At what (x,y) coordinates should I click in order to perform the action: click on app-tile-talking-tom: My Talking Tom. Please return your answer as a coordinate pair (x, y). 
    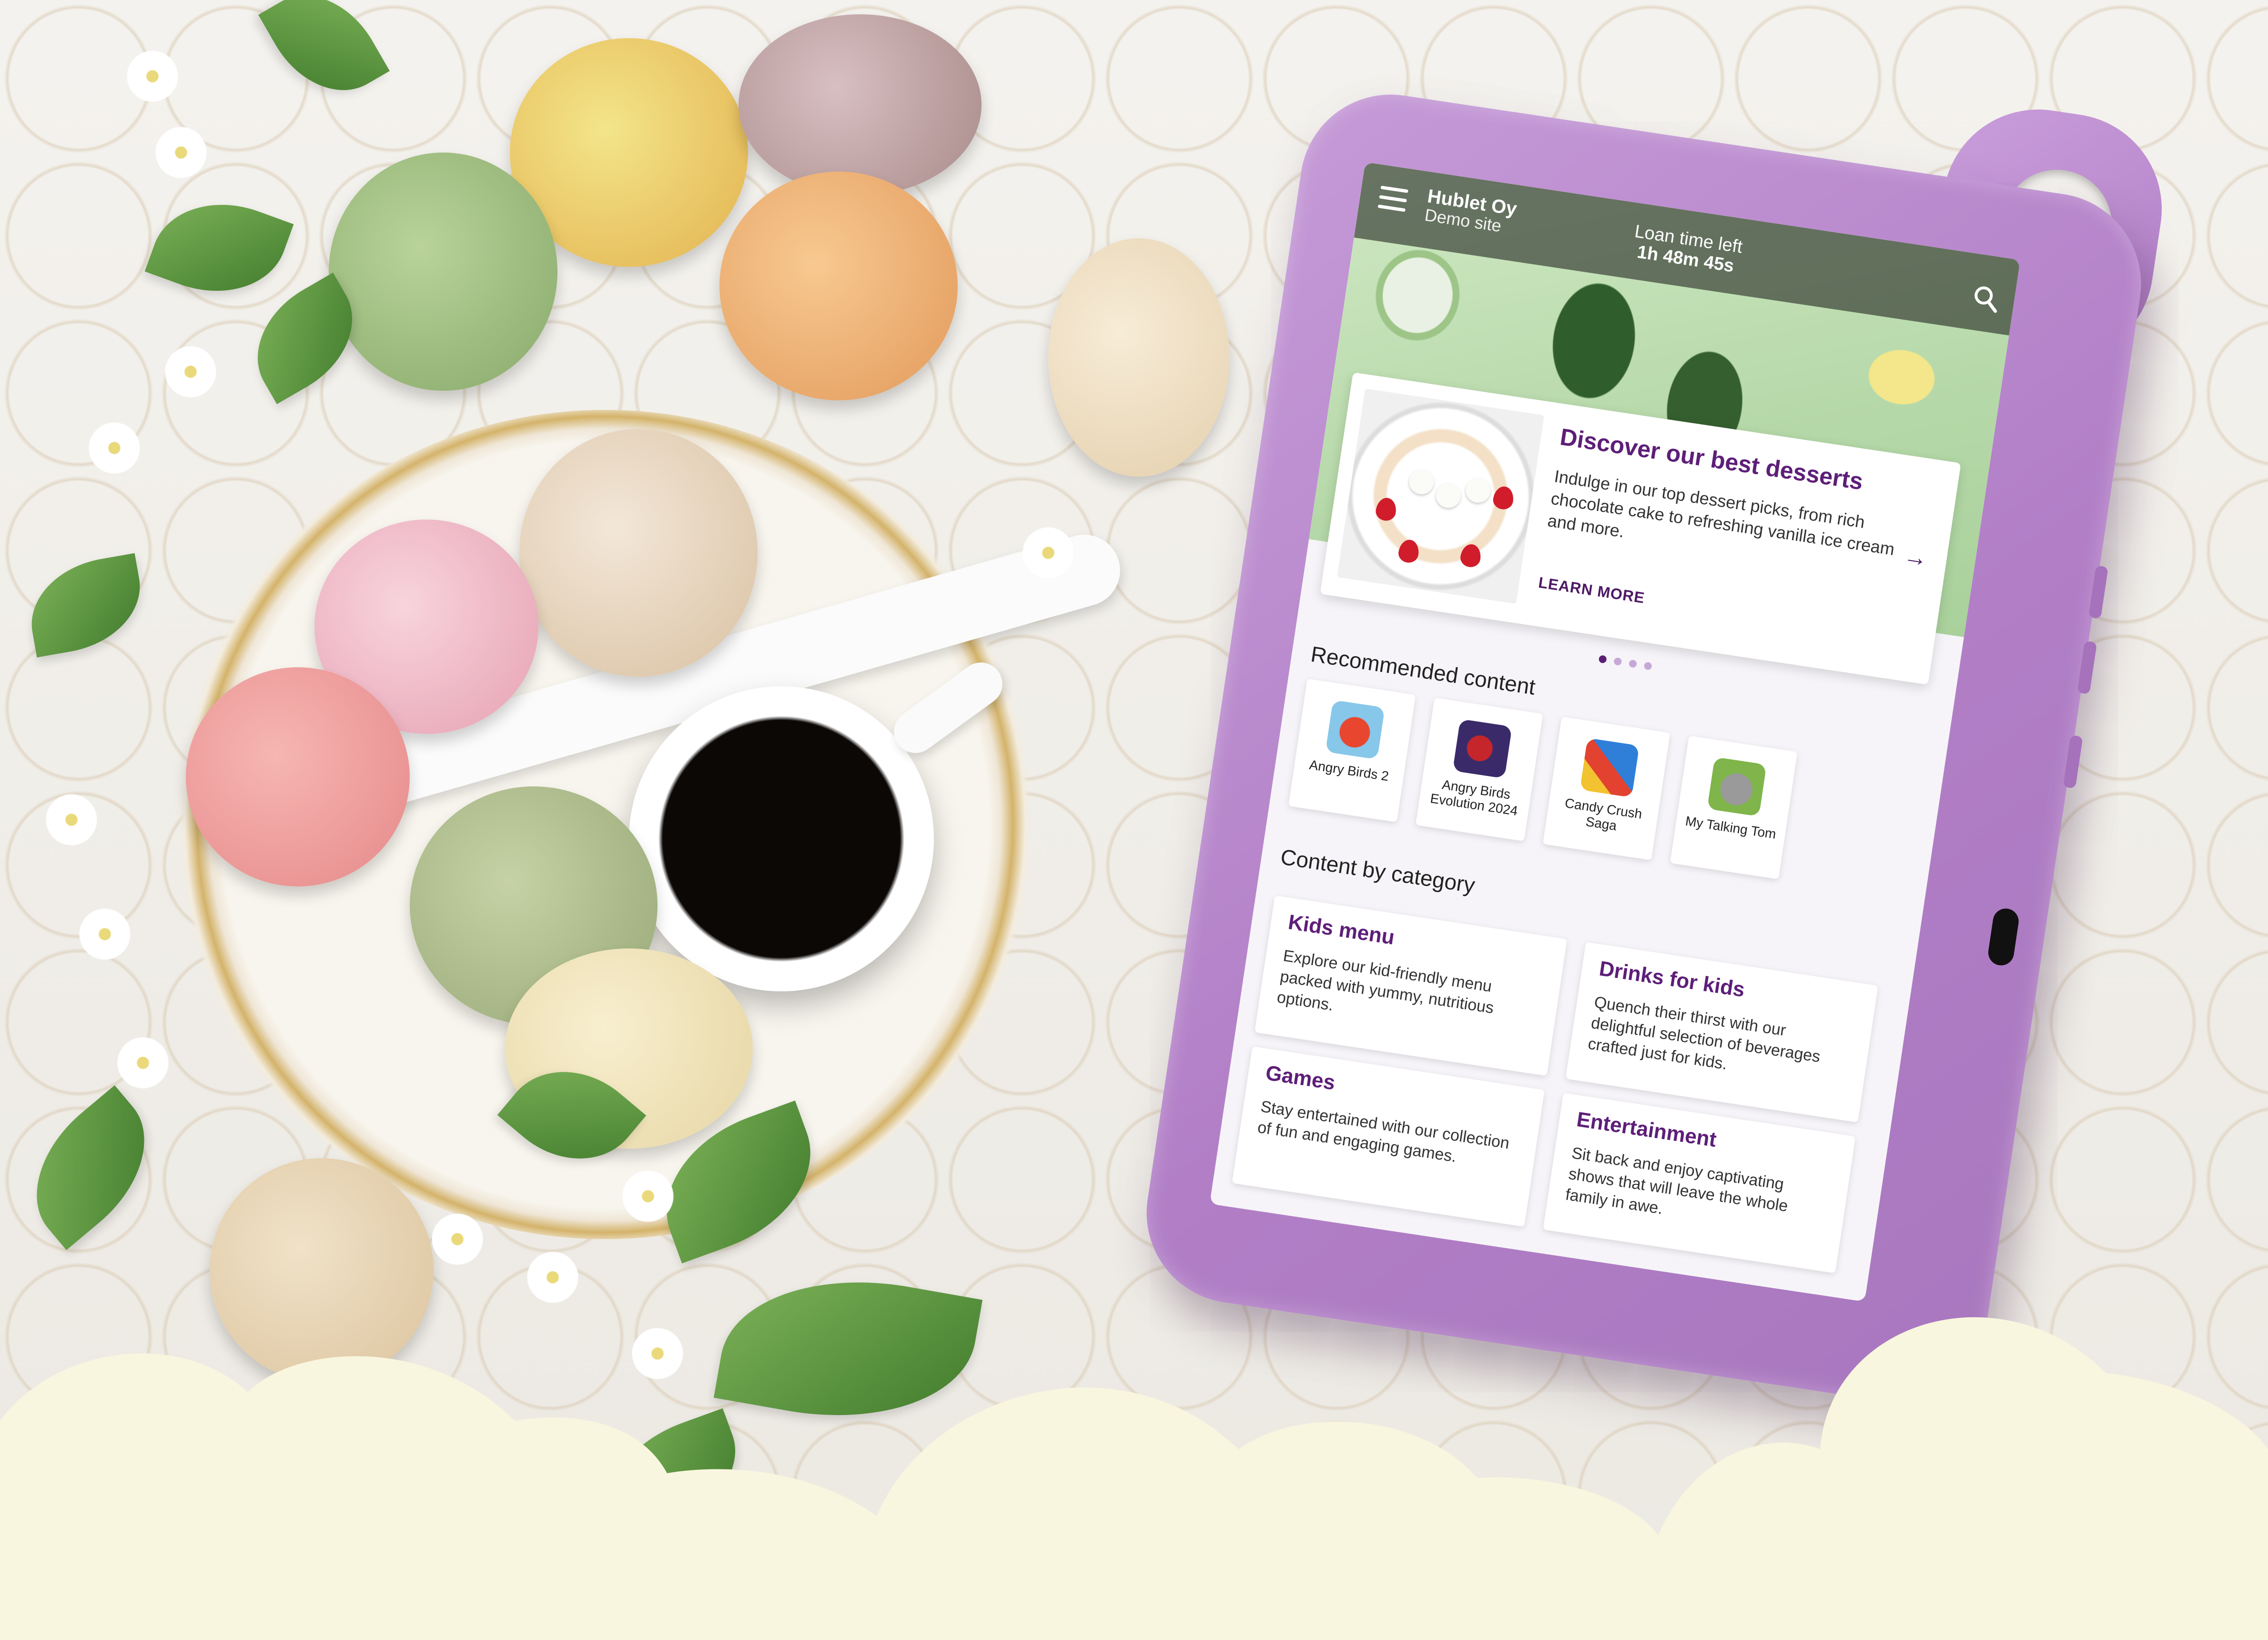
    Looking at the image, I should click on (1734, 807).